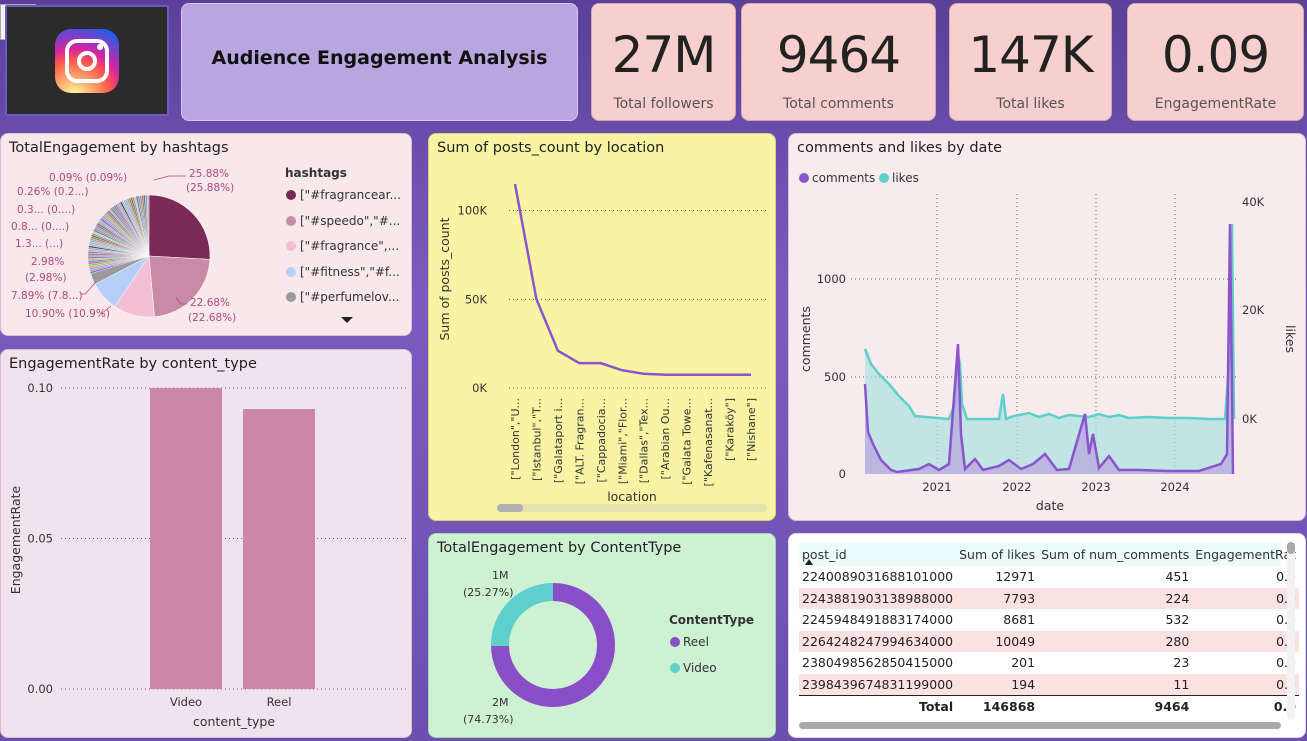 The height and width of the screenshot is (741, 1307). Describe the element at coordinates (1049, 663) in the screenshot. I see `table-row: 2380498562850415000 201 230.0` at that location.